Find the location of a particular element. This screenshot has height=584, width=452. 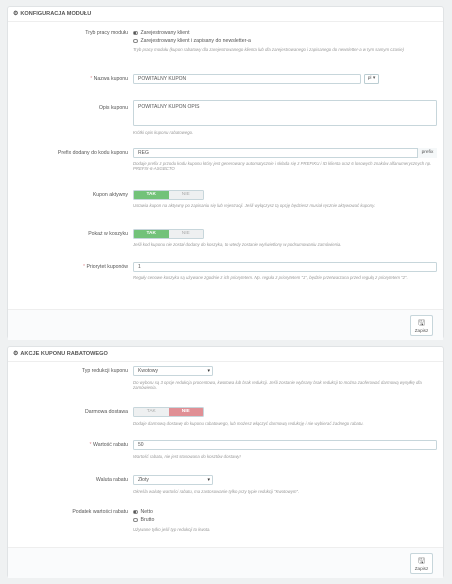

language-dropdown: pl ▾ is located at coordinates (371, 79).